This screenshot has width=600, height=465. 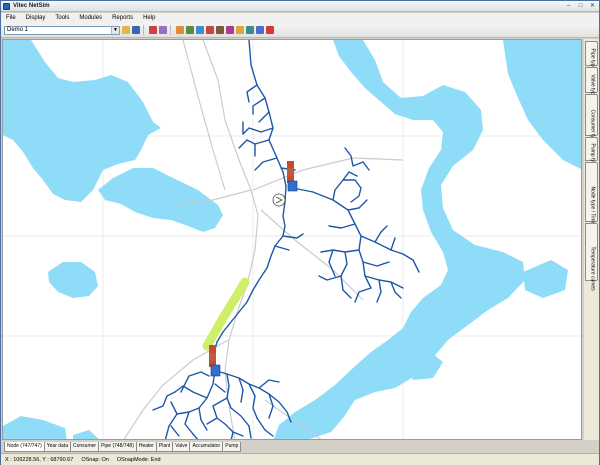 I want to click on delete-icon, so click(x=270, y=30).